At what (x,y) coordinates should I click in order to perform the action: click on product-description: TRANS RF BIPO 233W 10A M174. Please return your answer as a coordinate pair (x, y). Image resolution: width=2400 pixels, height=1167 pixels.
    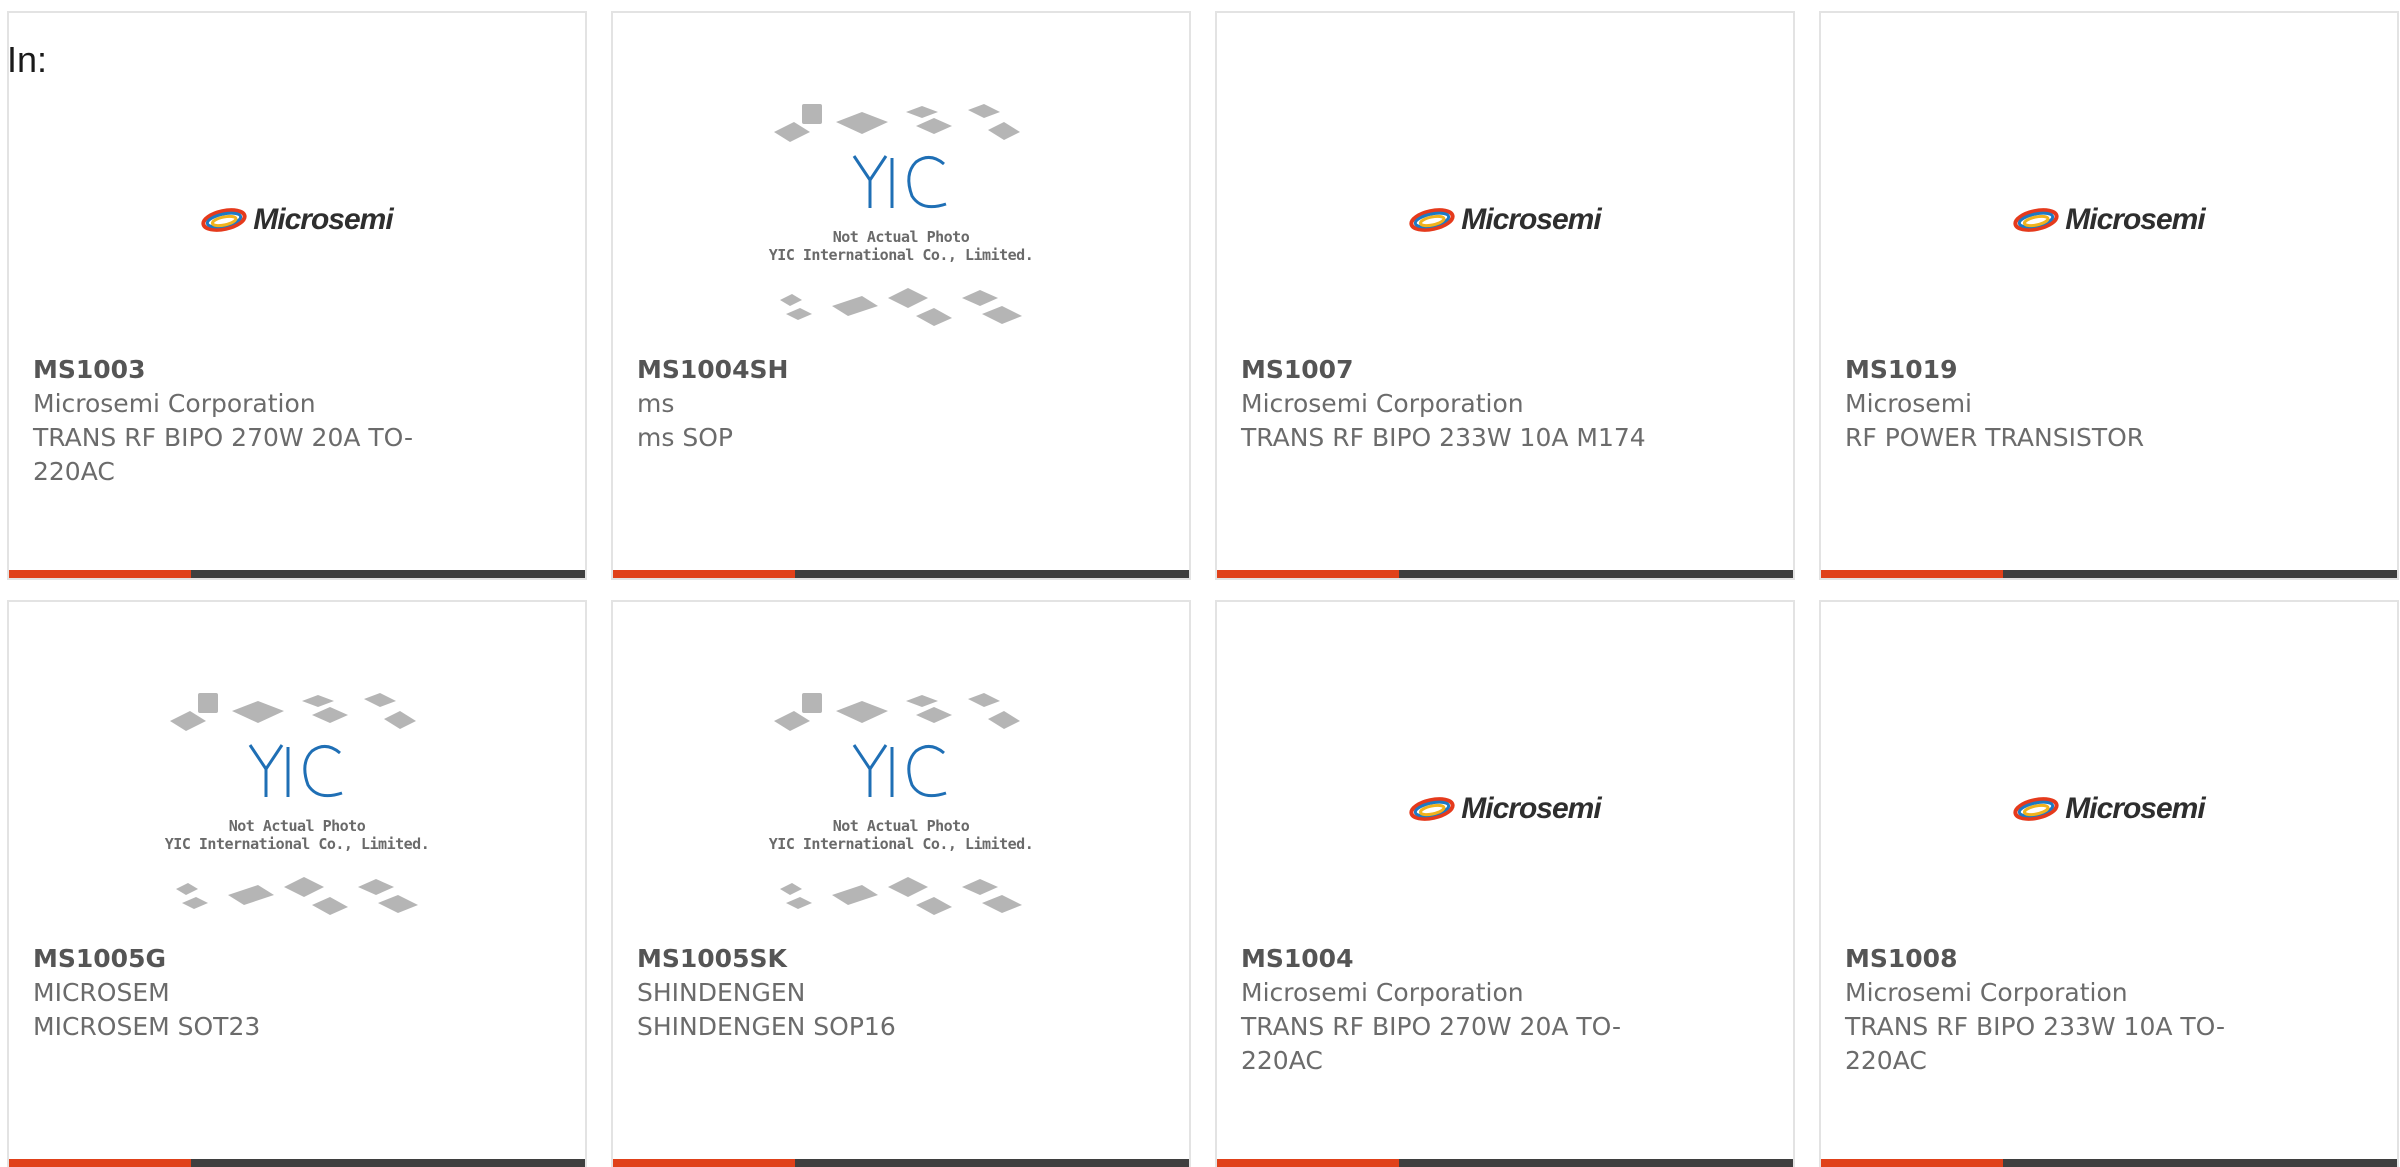
    Looking at the image, I should click on (1443, 437).